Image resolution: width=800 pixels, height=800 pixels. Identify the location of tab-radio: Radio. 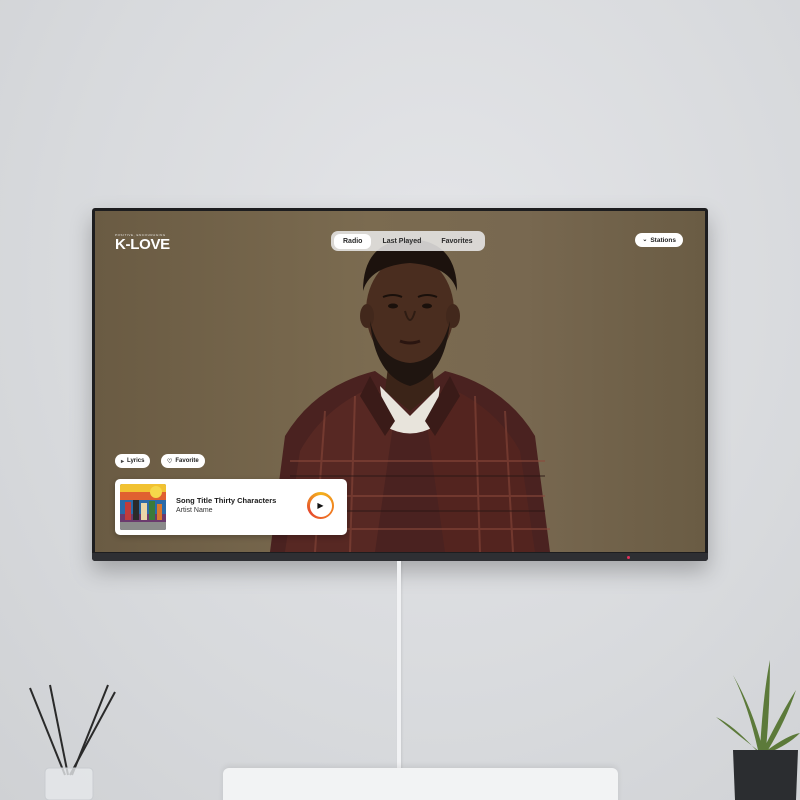
(353, 241).